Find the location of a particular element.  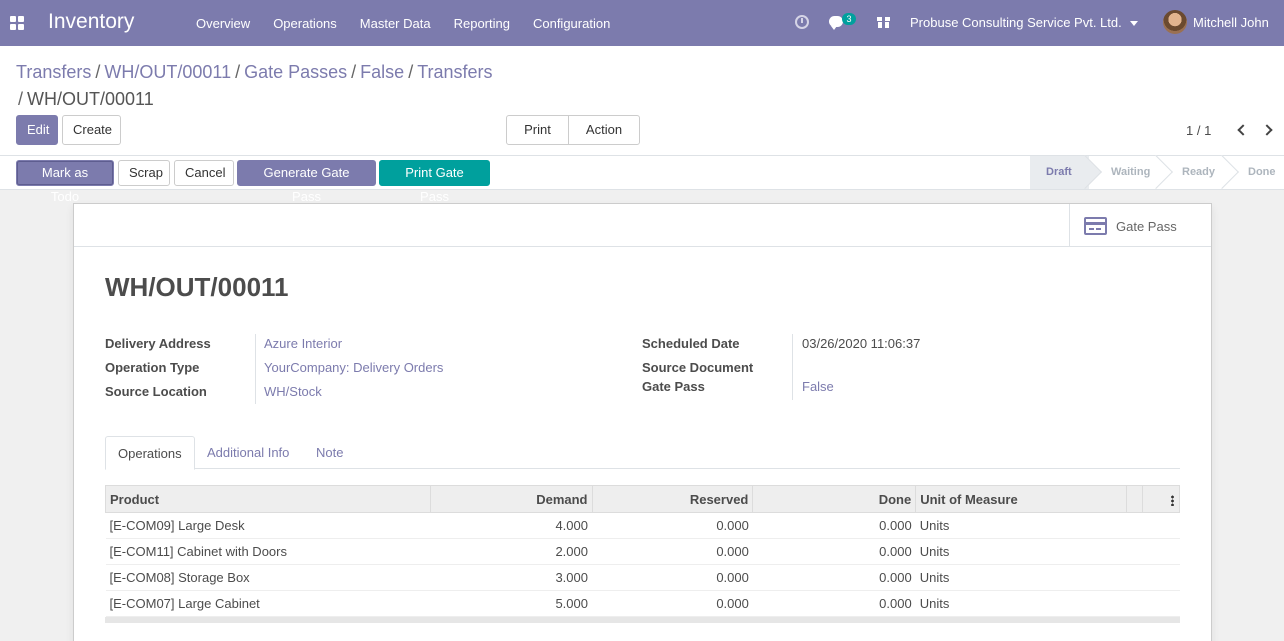

col-spacer is located at coordinates (1134, 499).